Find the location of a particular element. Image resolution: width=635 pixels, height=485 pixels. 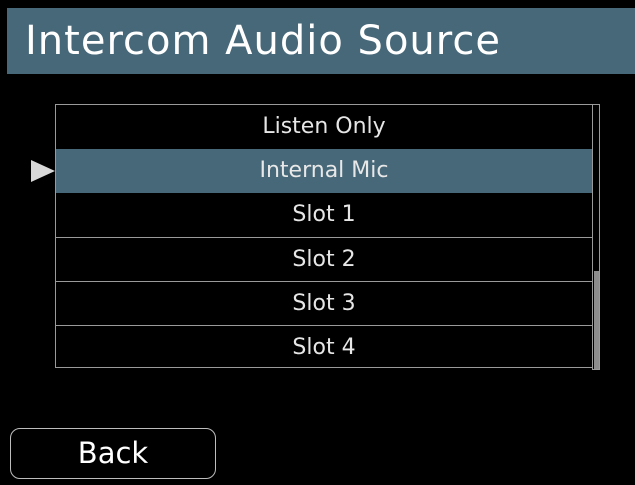

page-title: Intercom Audio Source is located at coordinates (321, 41).